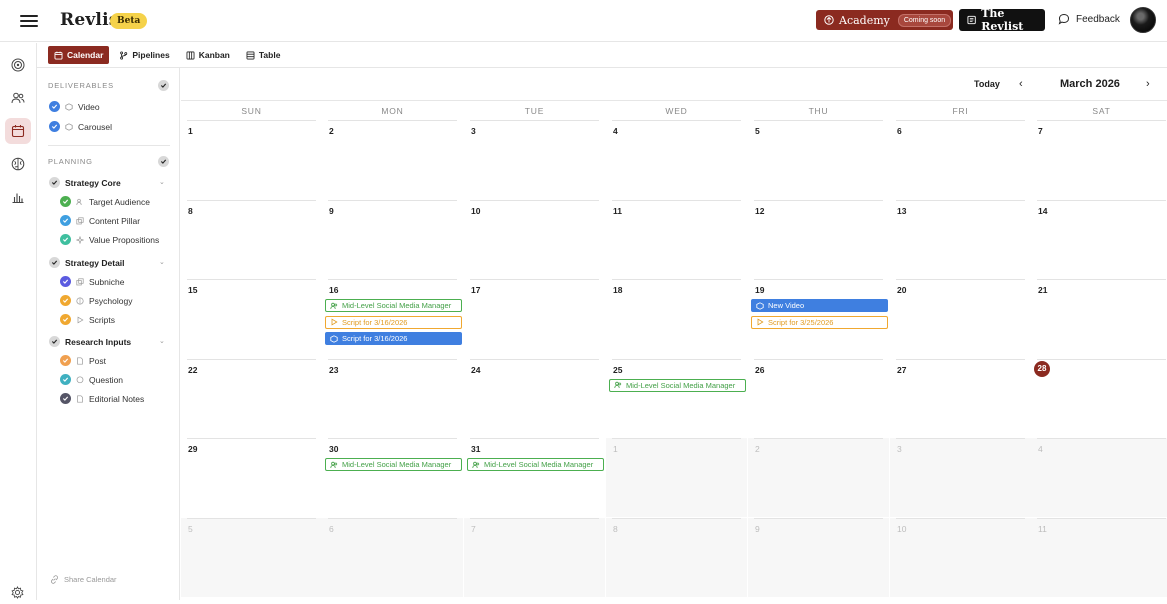  Describe the element at coordinates (109, 239) in the screenshot. I see `filter-value-propositions: Value Propositions` at that location.